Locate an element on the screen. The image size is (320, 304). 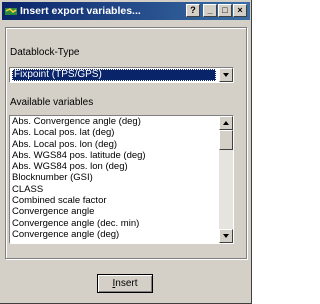
datablock-type-label: Datablock-Type is located at coordinates (45, 52).